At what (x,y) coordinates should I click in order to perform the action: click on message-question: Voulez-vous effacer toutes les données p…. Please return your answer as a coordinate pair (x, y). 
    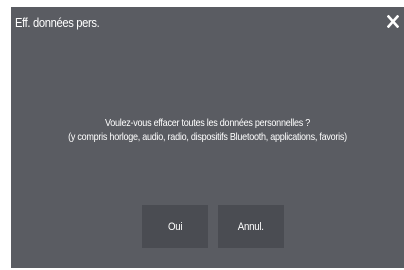
    Looking at the image, I should click on (207, 123).